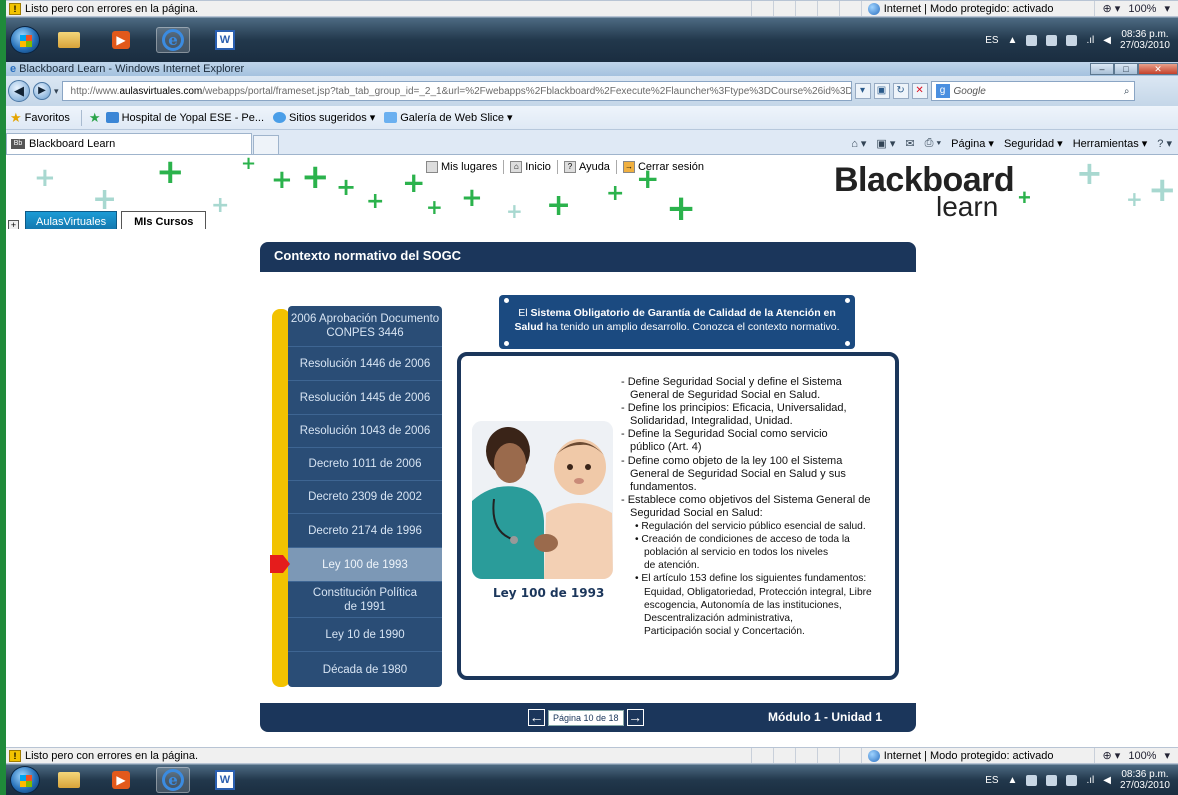  I want to click on system-tray: ES ▲ .ıl ◀ 08:36 p.m. 27/03/2010, so click(1081, 40).